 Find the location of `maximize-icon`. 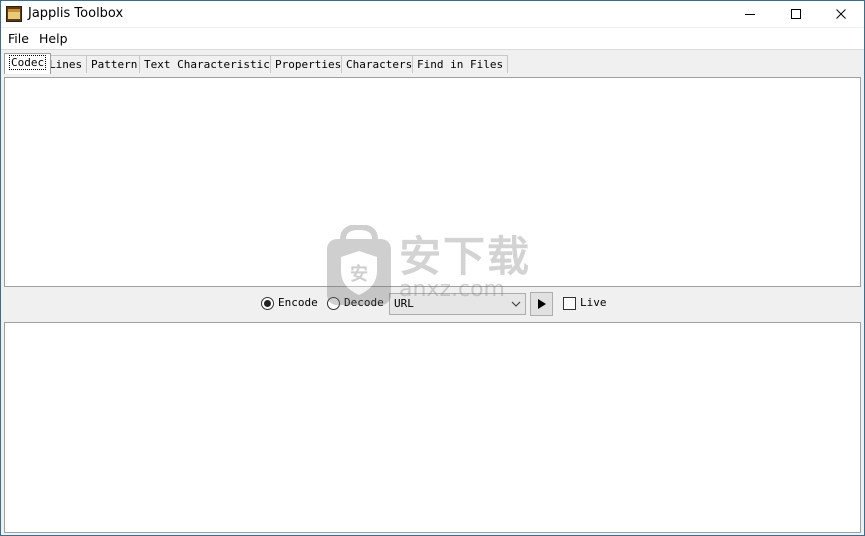

maximize-icon is located at coordinates (796, 14).